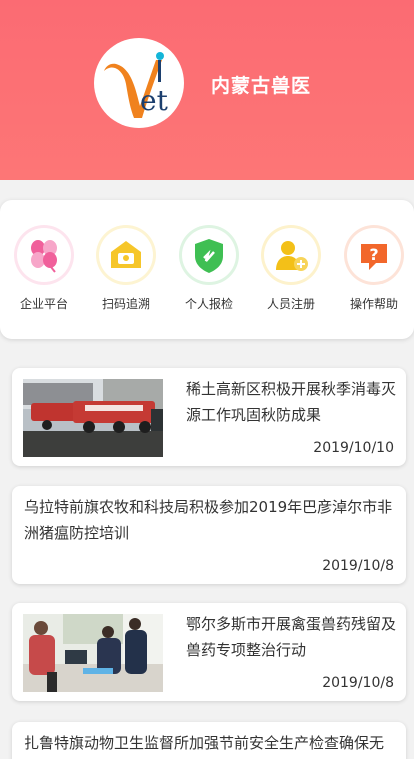 The width and height of the screenshot is (414, 759). I want to click on menu-label: 企业平台, so click(43, 304).